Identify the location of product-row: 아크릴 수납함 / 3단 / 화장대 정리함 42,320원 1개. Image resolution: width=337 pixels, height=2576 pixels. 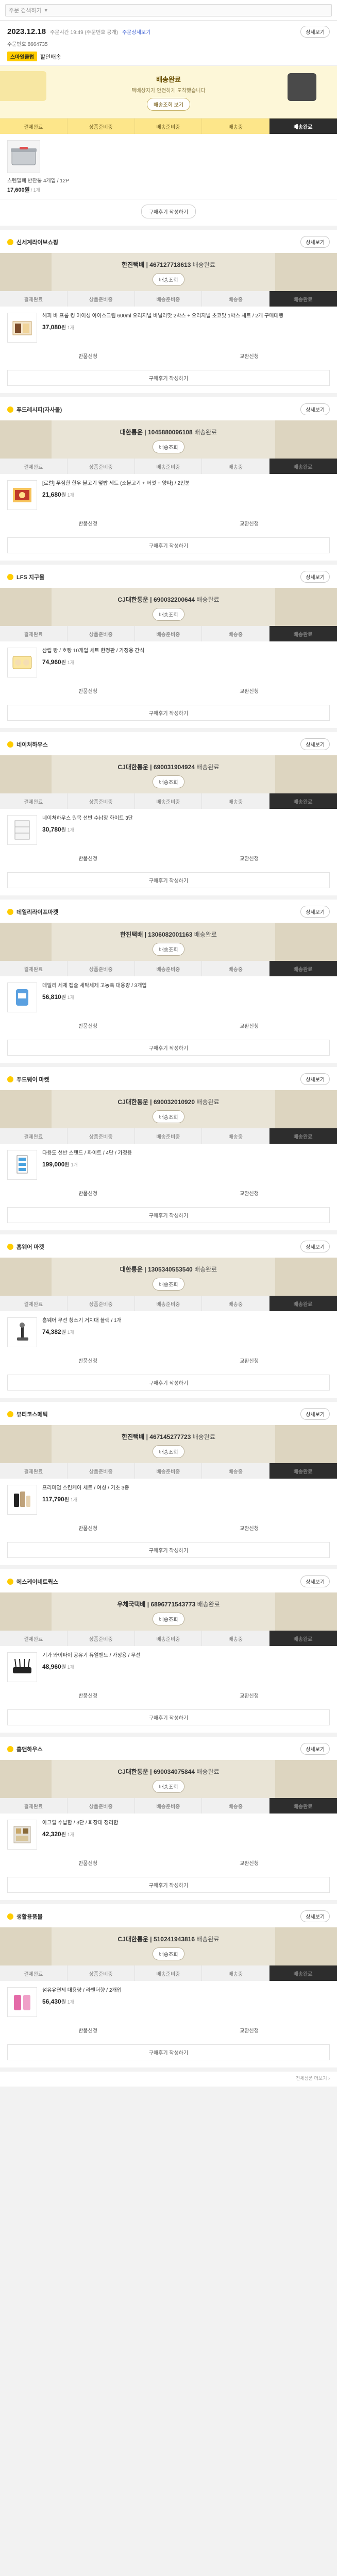
(168, 1833).